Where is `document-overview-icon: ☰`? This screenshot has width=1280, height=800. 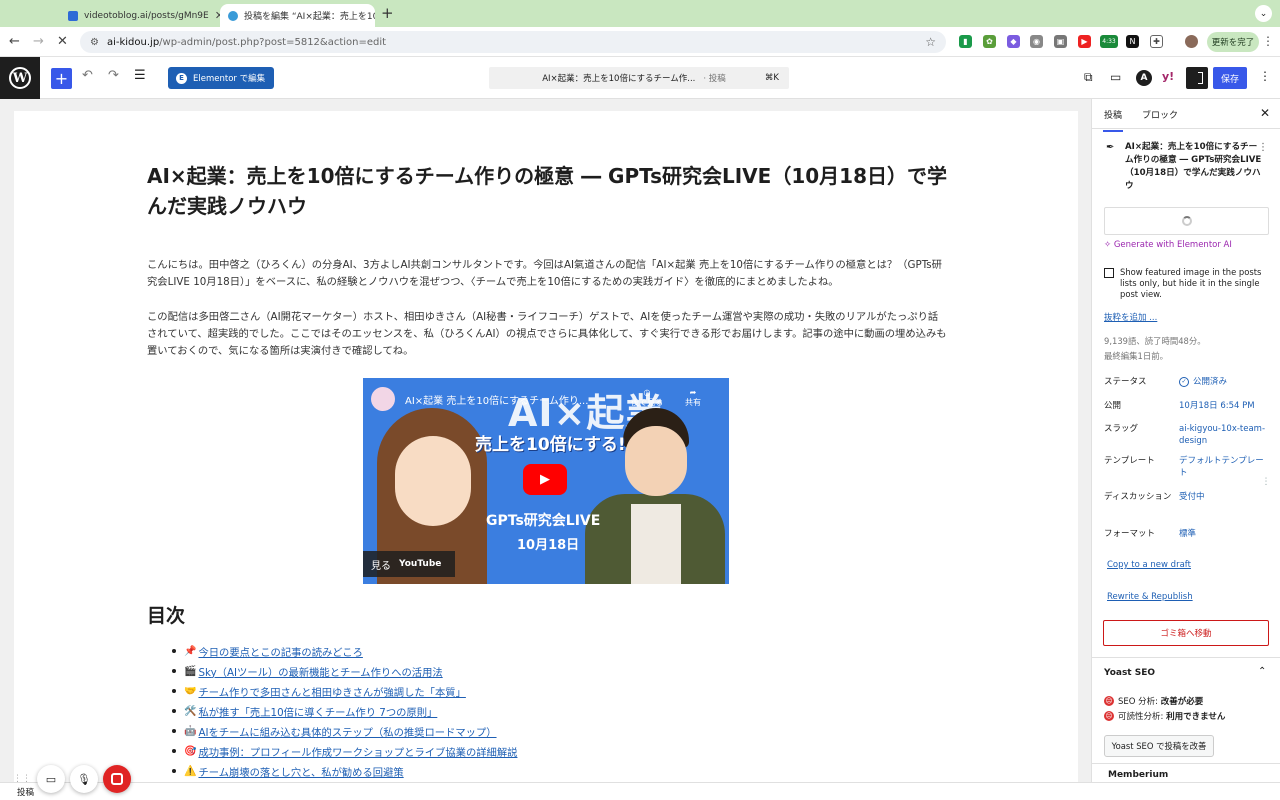 document-overview-icon: ☰ is located at coordinates (140, 75).